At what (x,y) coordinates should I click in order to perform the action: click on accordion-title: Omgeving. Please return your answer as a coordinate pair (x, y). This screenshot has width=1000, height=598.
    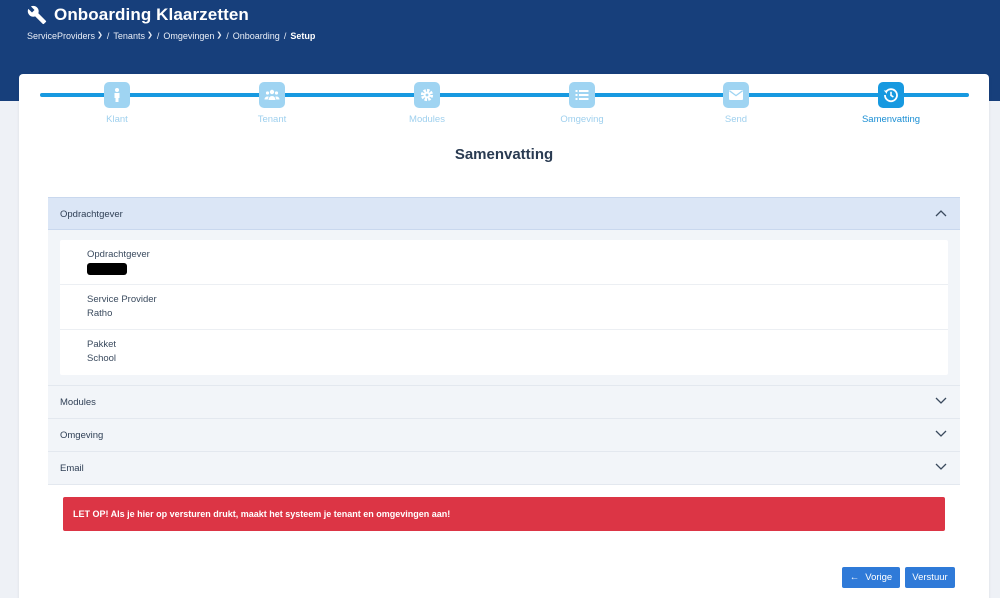
    Looking at the image, I should click on (82, 435).